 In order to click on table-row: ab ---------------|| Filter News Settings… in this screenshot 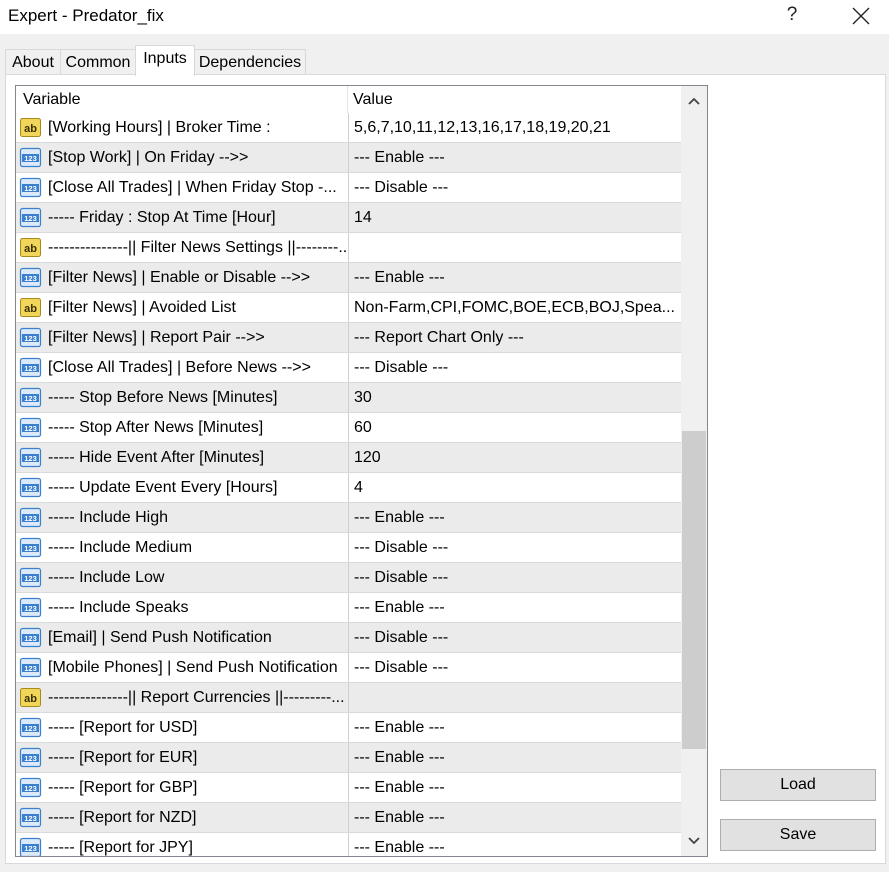, I will do `click(348, 248)`.